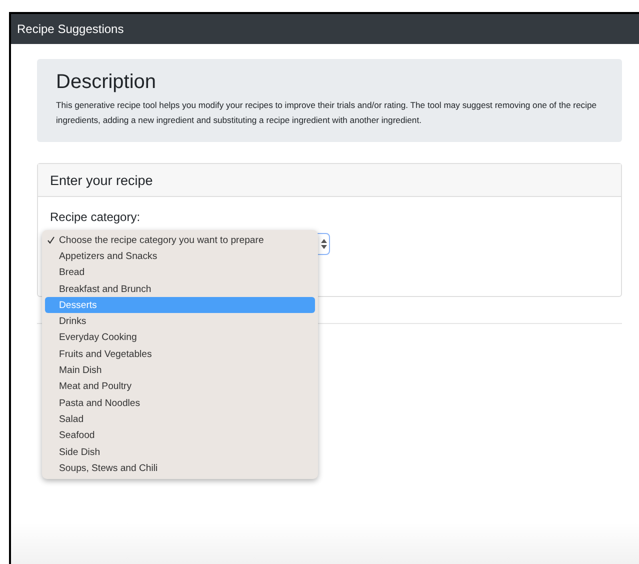 The image size is (639, 564). I want to click on dropdown-option: Soups, Stews and Chili, so click(180, 468).